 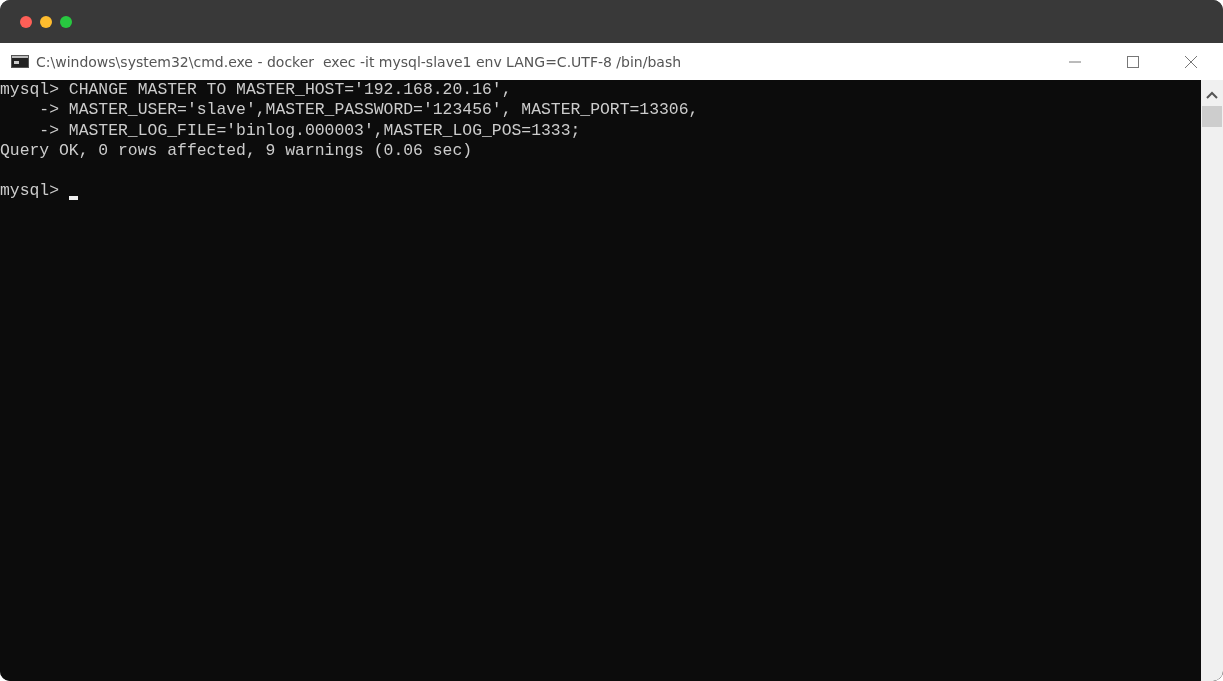 What do you see at coordinates (310, 130) in the screenshot?
I see `console-line: -> MASTER_LOG_FILE='binlog.000003',MASTER_LOG_POS=1333;` at bounding box center [310, 130].